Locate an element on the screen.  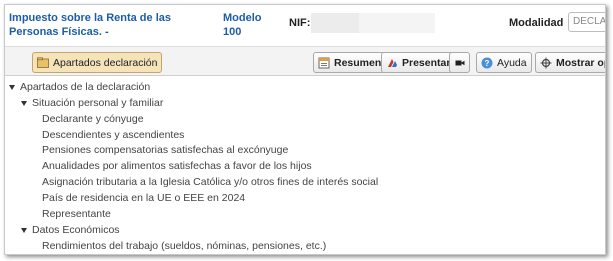
mostrar-opciones-button: Mostrar op is located at coordinates (570, 62).